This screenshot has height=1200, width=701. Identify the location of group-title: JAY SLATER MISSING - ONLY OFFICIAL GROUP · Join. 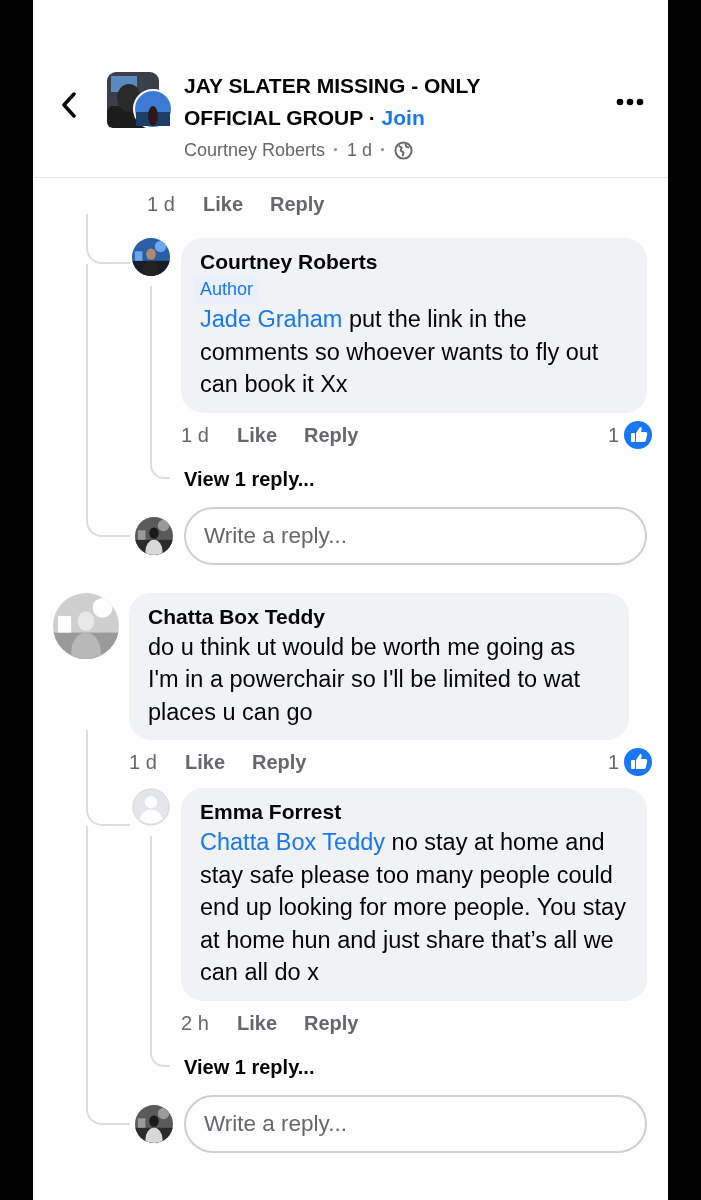
(333, 102).